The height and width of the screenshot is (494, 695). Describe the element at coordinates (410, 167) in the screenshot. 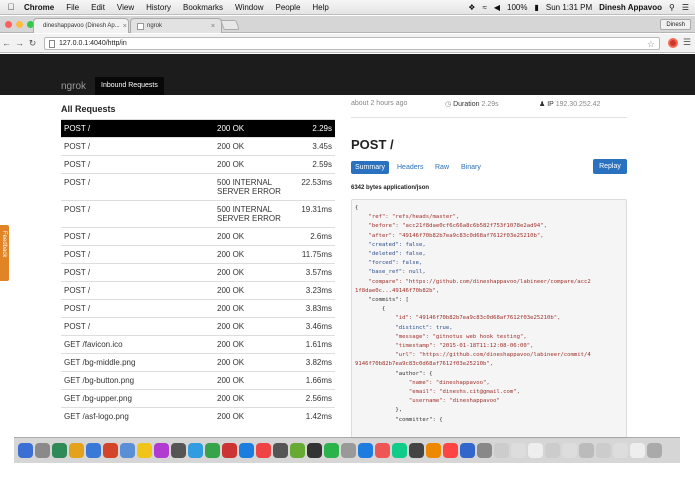

I see `tab-headers: Headers` at that location.